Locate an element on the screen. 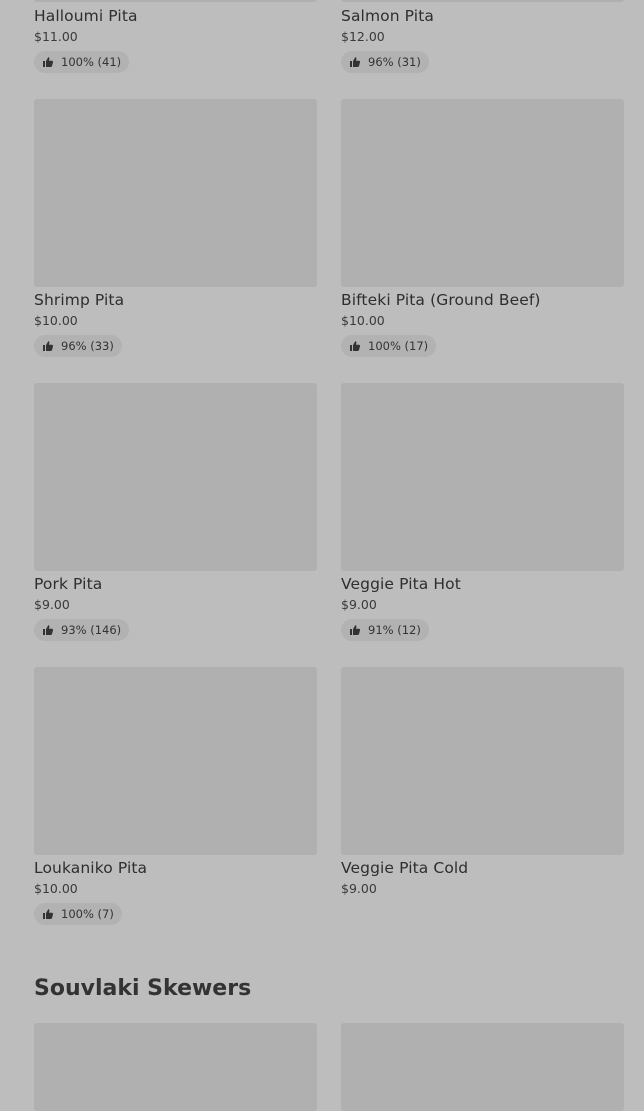  item-price: $12.00 is located at coordinates (363, 36).